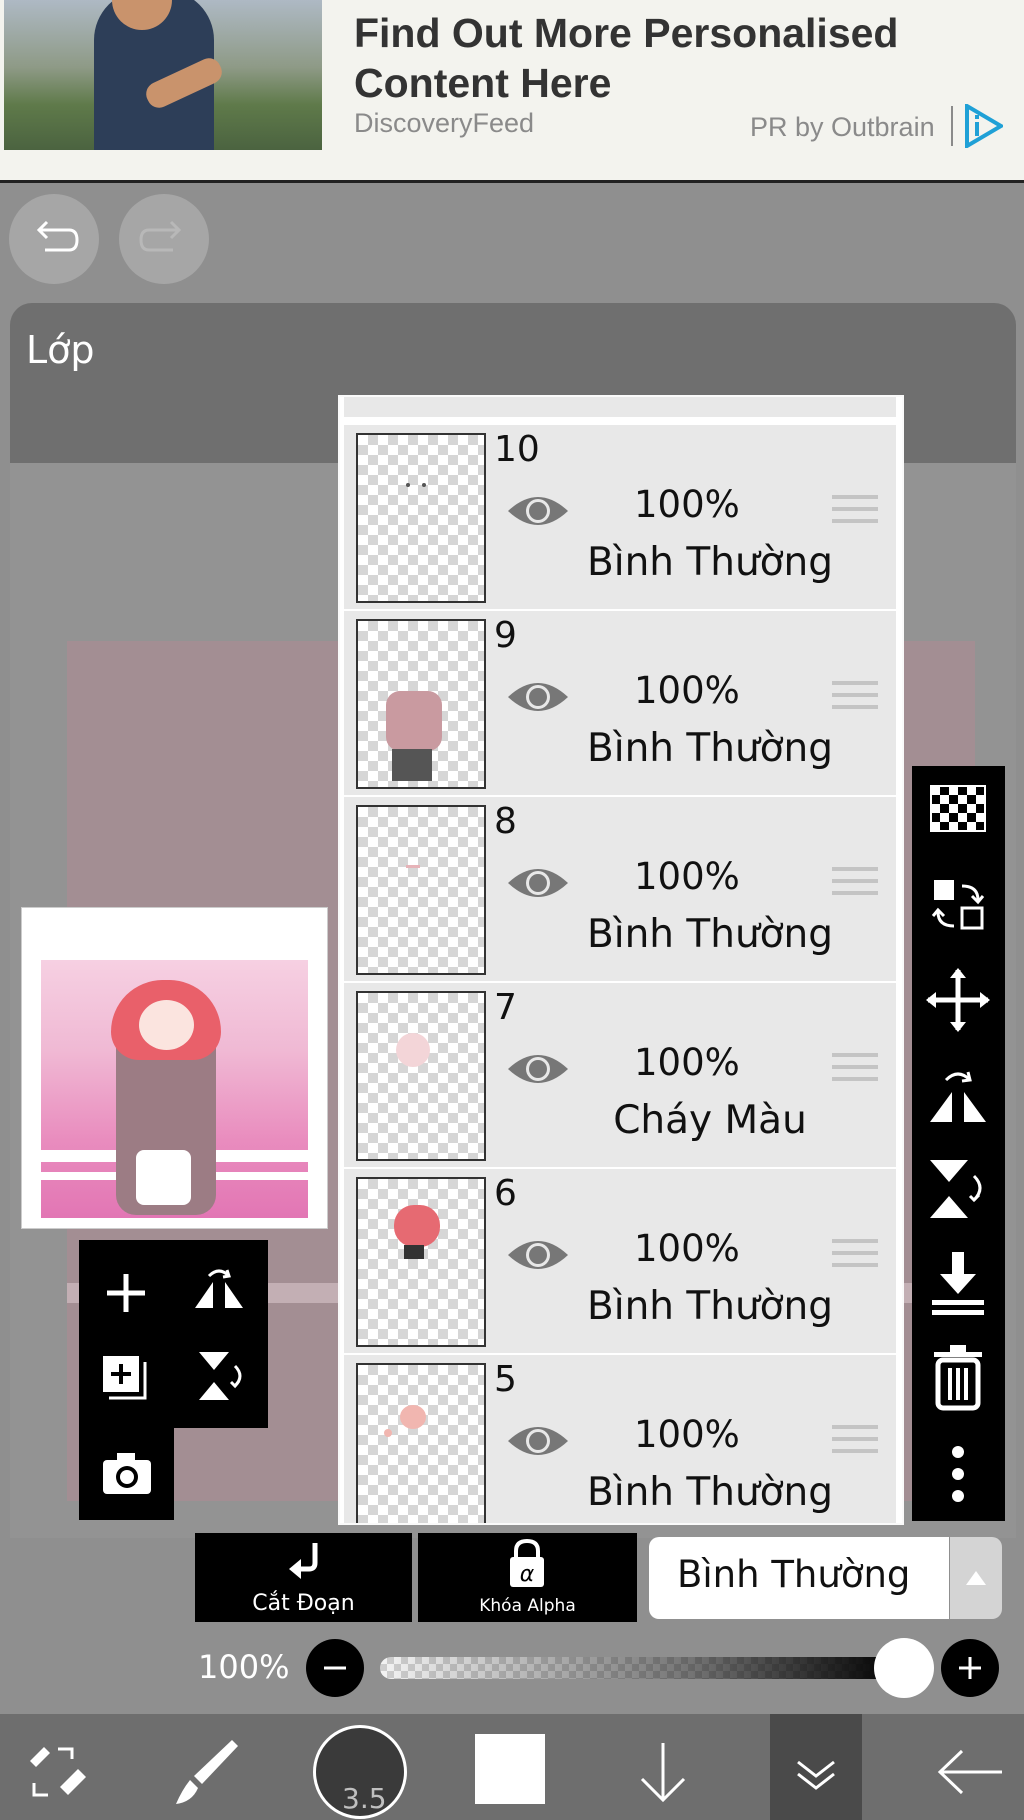 The width and height of the screenshot is (1024, 1820). I want to click on opacity-value: 100%, so click(244, 1667).